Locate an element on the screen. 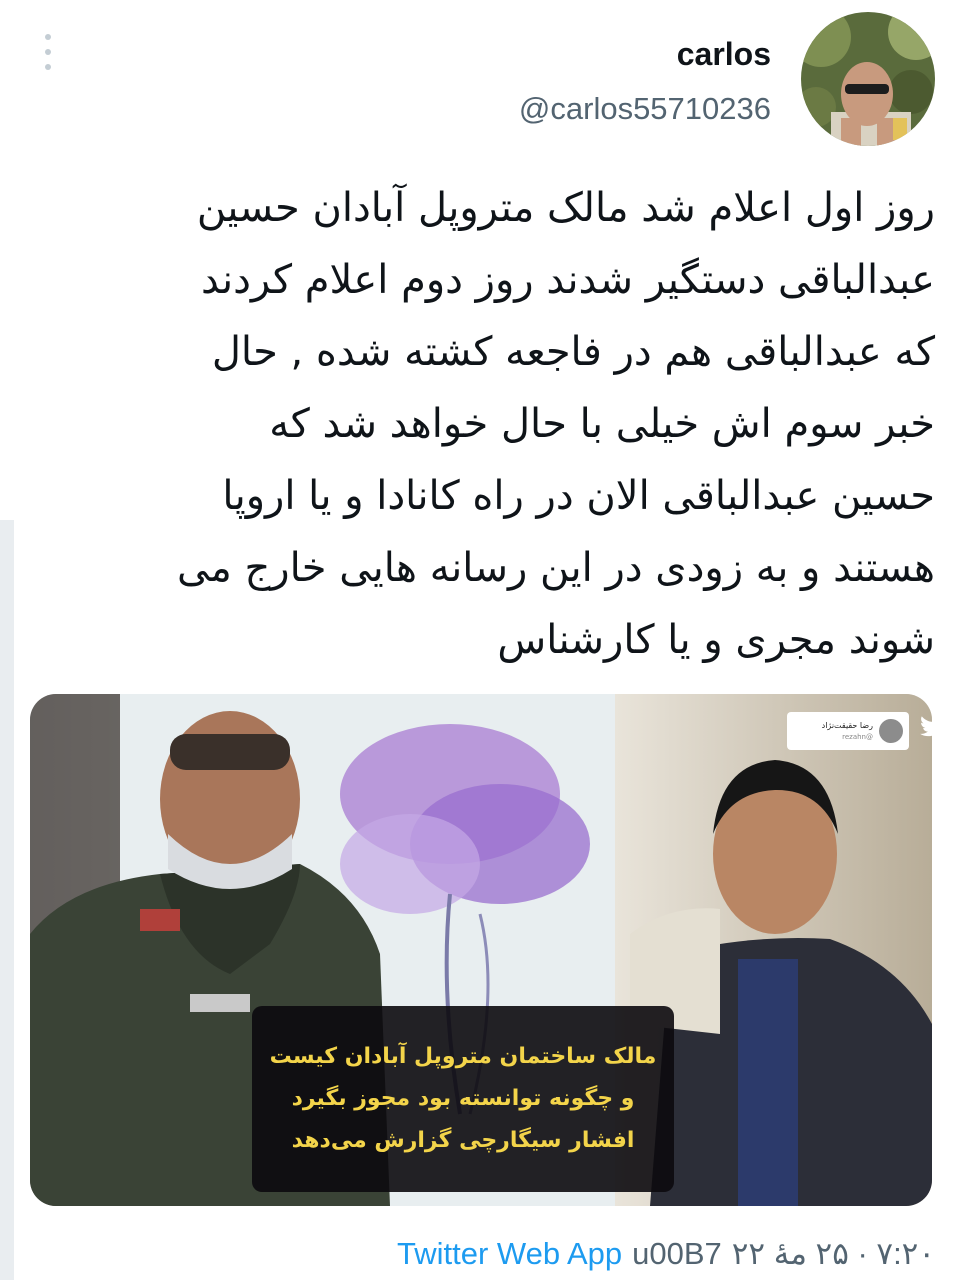 Image resolution: width=961 pixels, height=1280 pixels. avatar-image is located at coordinates (868, 79).